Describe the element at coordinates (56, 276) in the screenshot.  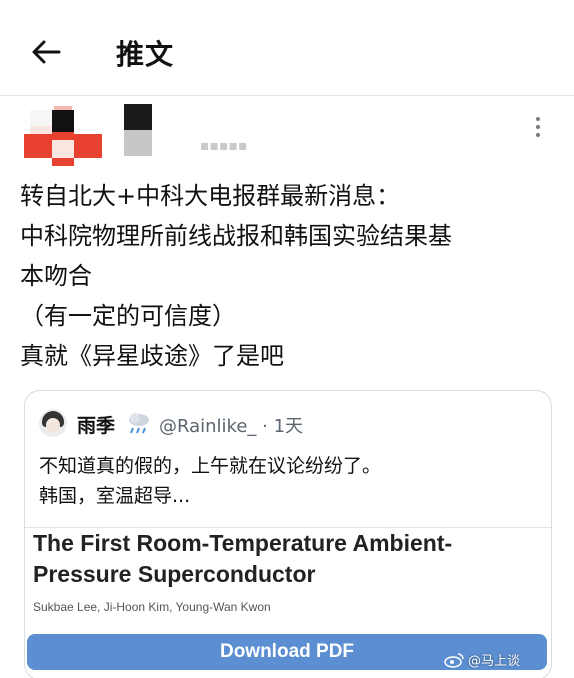
I see `post-line: 本吻合` at that location.